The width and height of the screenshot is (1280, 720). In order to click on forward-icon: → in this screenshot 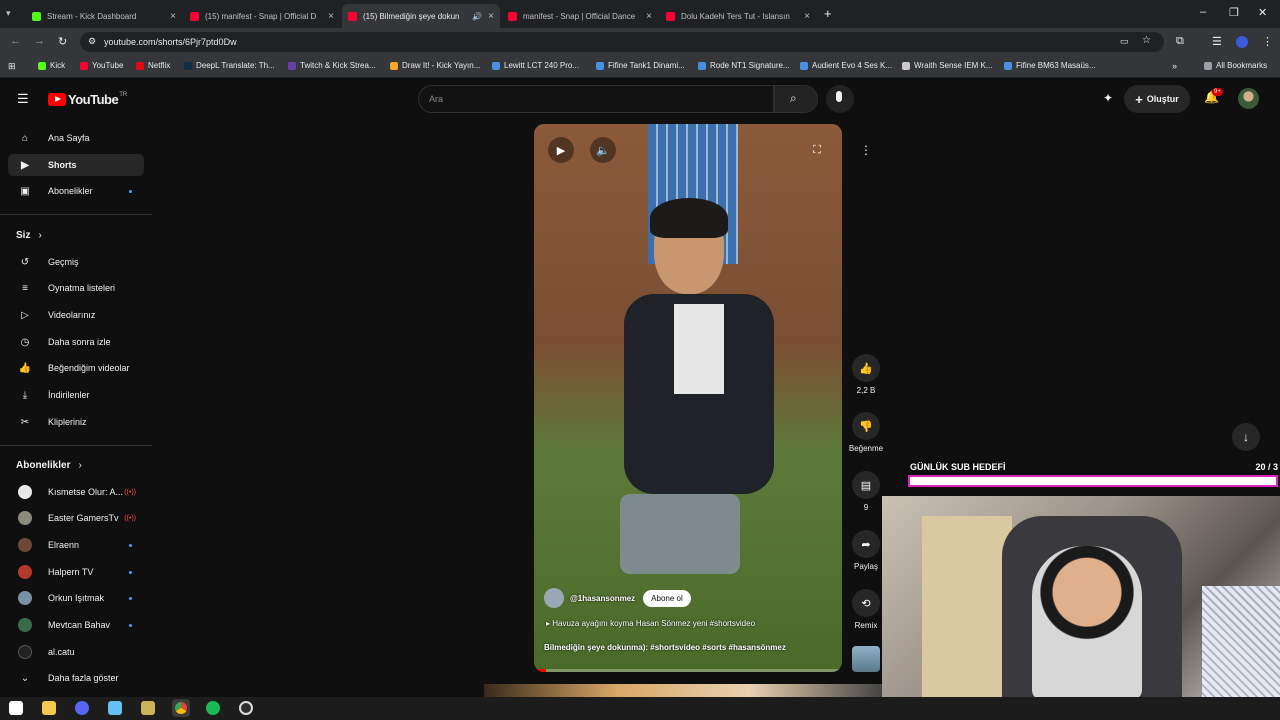, I will do `click(39, 41)`.